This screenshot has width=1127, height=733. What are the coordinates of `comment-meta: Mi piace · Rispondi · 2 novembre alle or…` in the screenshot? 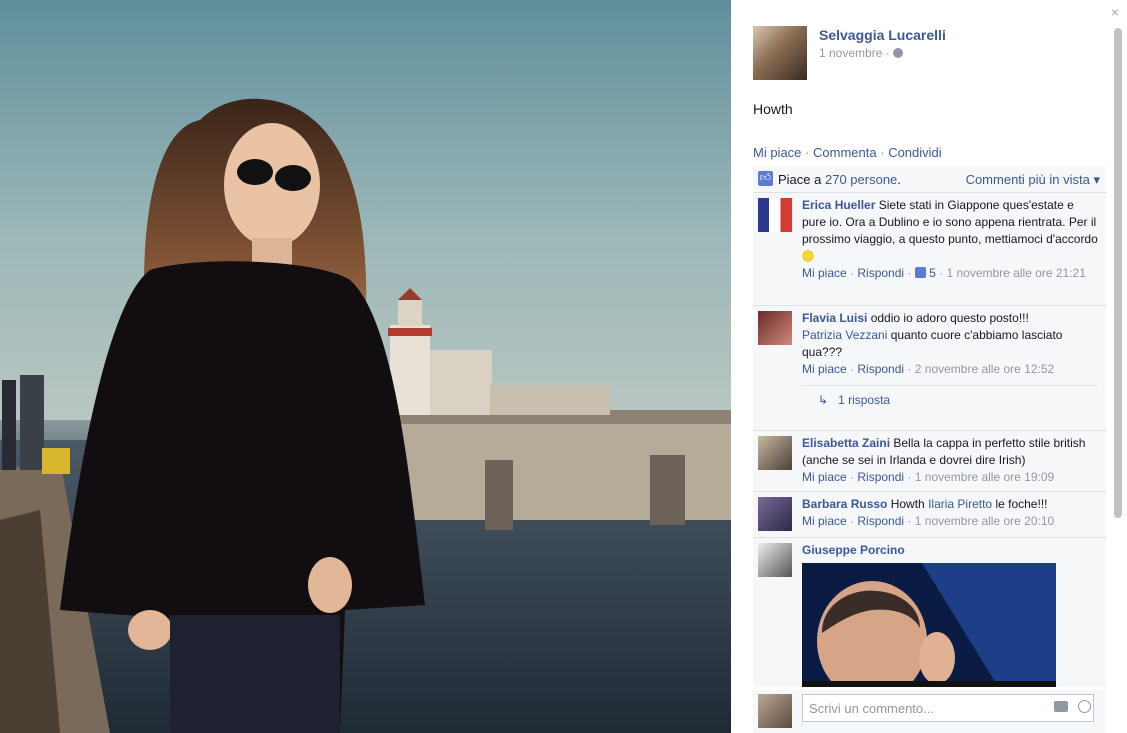 It's located at (950, 369).